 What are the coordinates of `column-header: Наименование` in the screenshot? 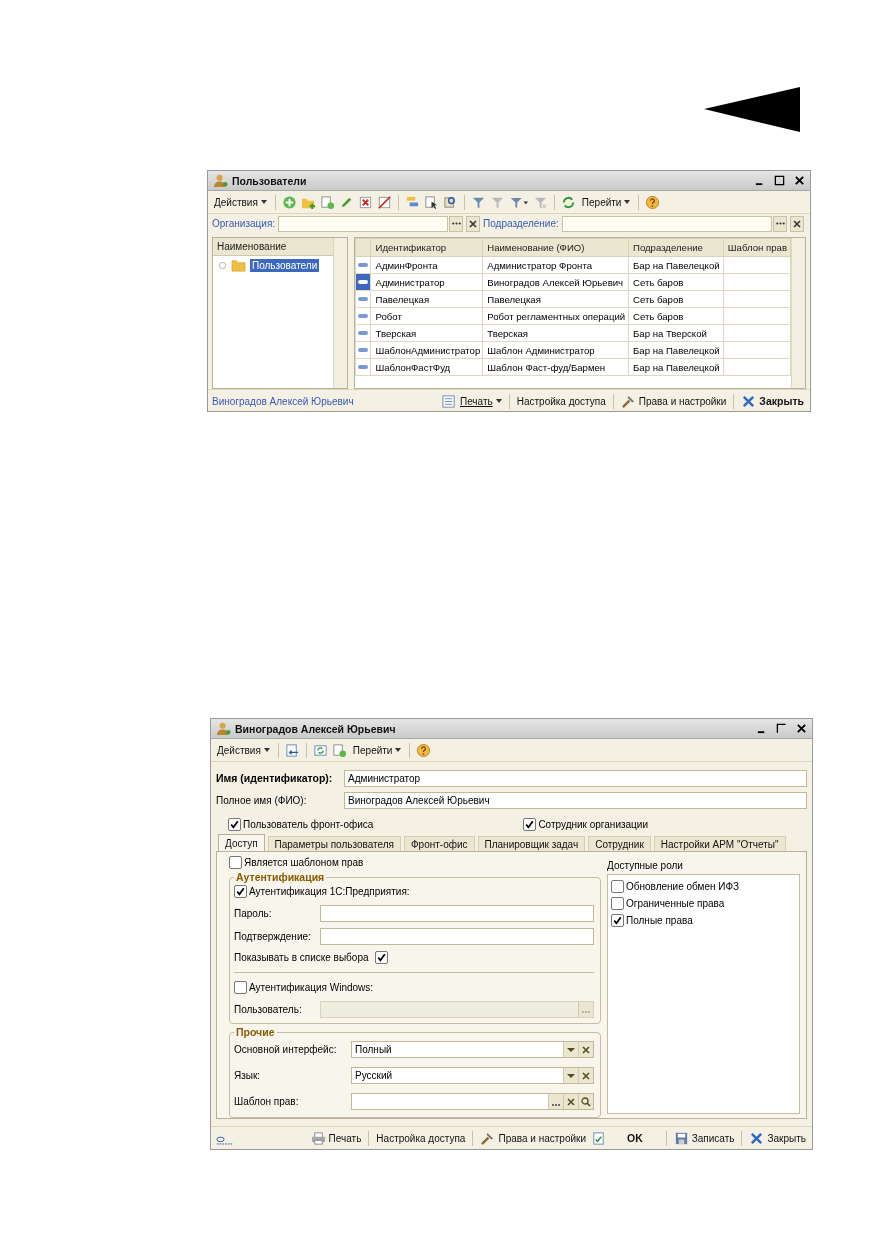 It's located at (273, 247).